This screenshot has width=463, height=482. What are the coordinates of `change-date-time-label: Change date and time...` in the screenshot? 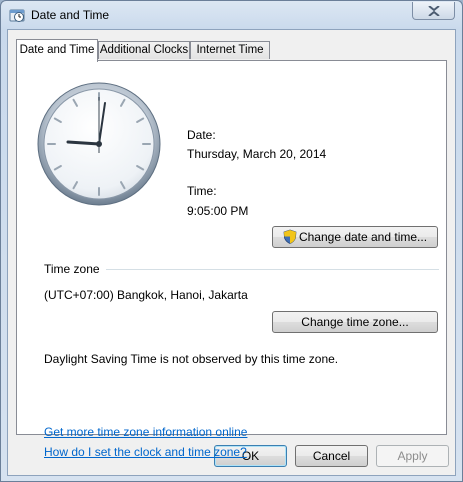 It's located at (363, 237).